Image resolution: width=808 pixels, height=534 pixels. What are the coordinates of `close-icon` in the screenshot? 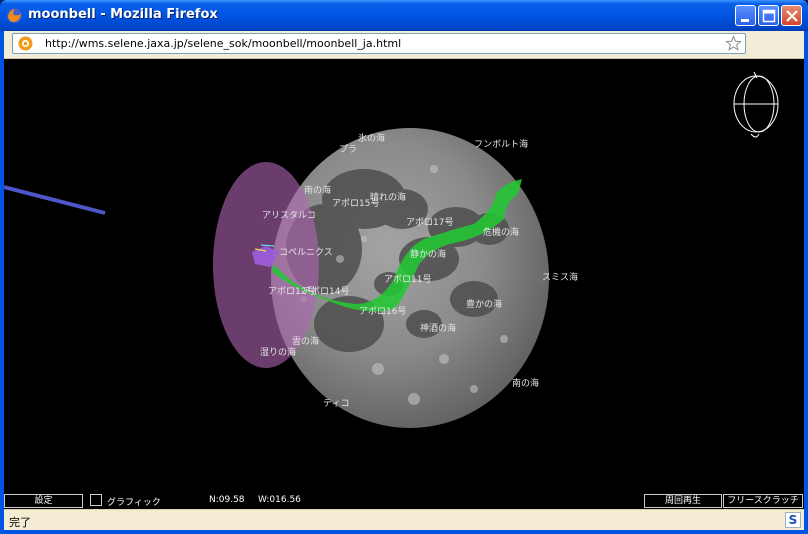 It's located at (792, 16).